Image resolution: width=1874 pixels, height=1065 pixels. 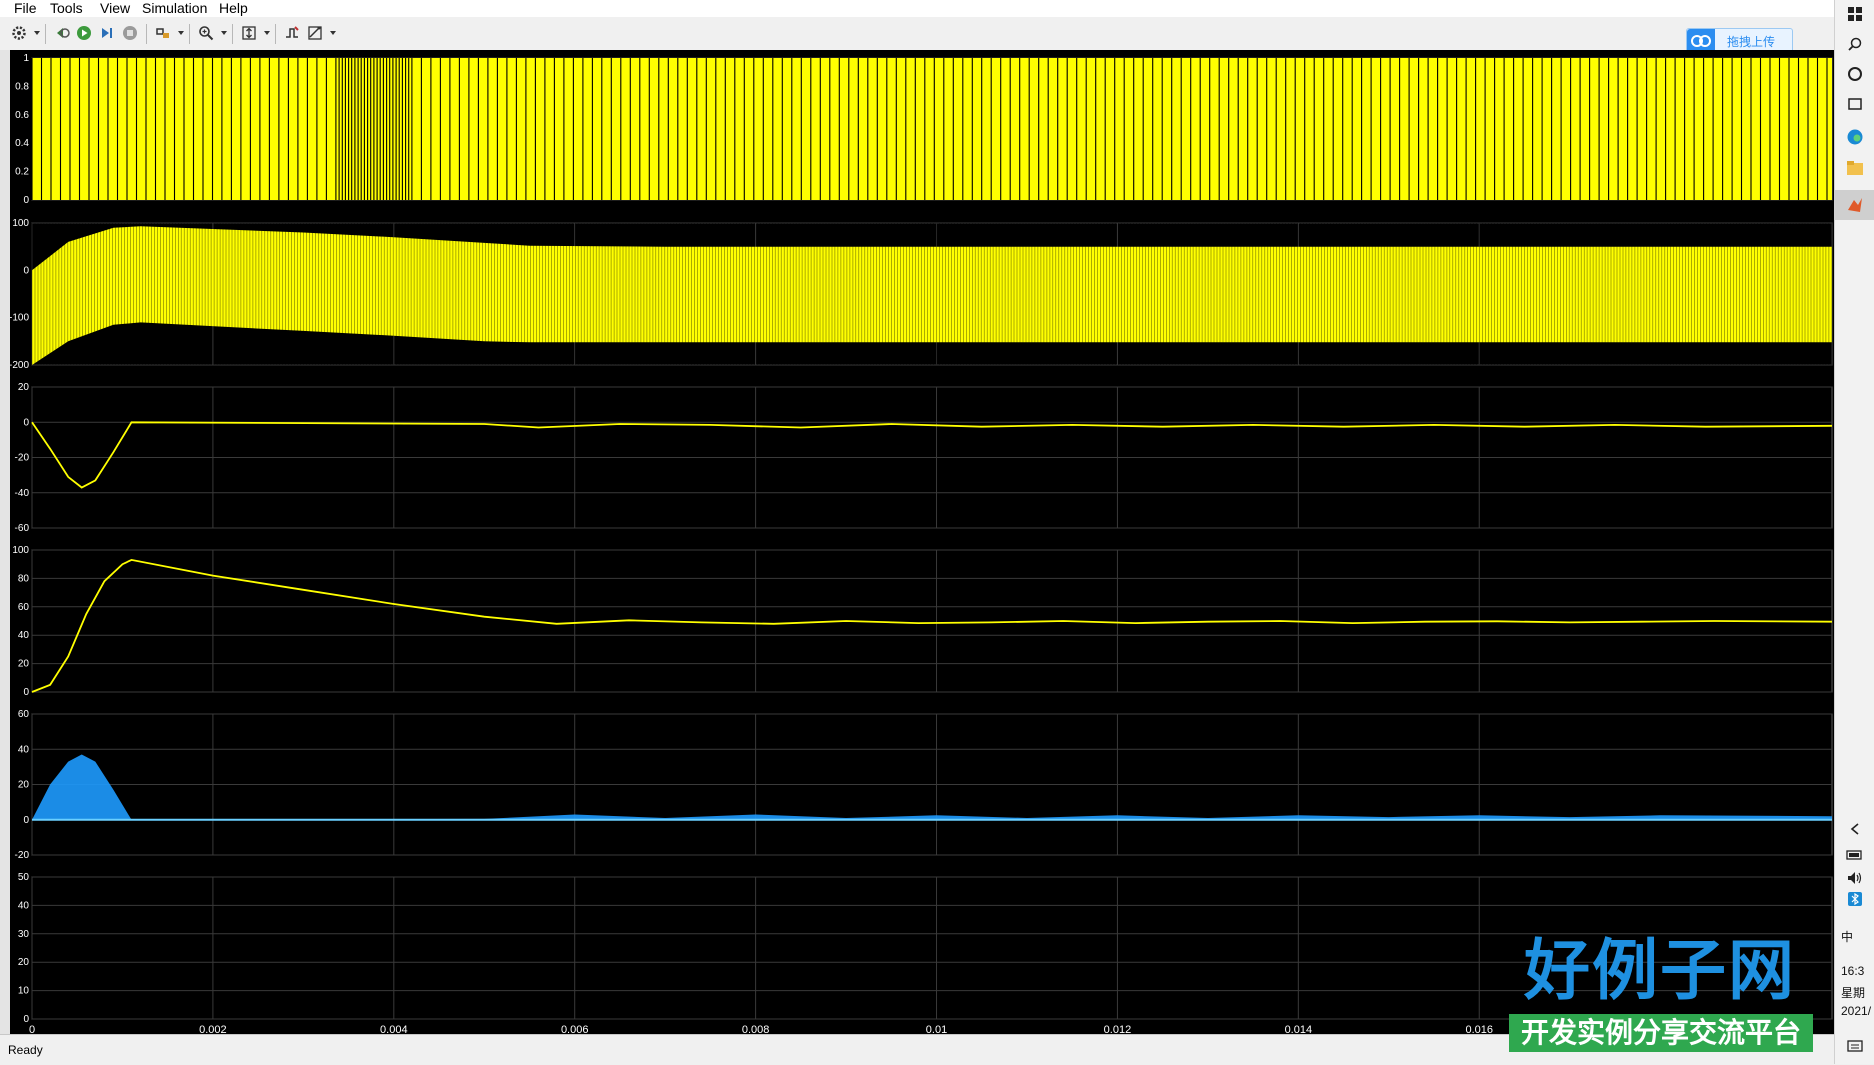 What do you see at coordinates (1854, 831) in the screenshot?
I see `chevron-left-icon` at bounding box center [1854, 831].